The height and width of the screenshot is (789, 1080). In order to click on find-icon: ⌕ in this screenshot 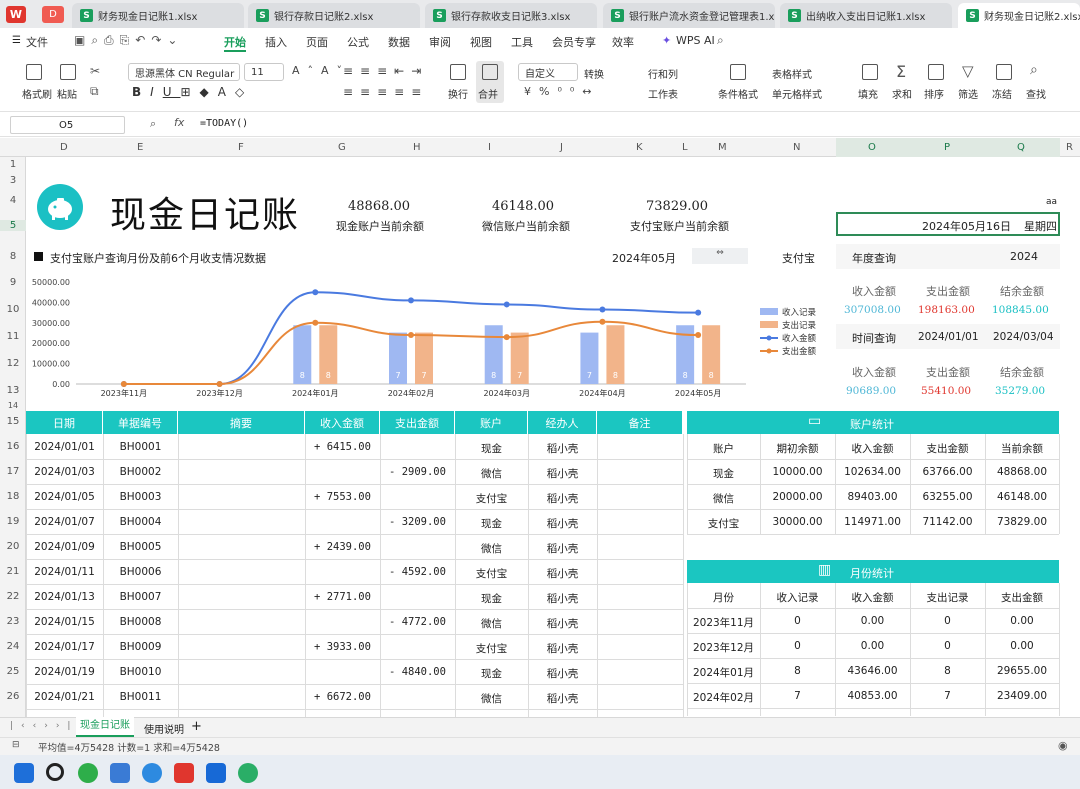, I will do `click(1034, 70)`.